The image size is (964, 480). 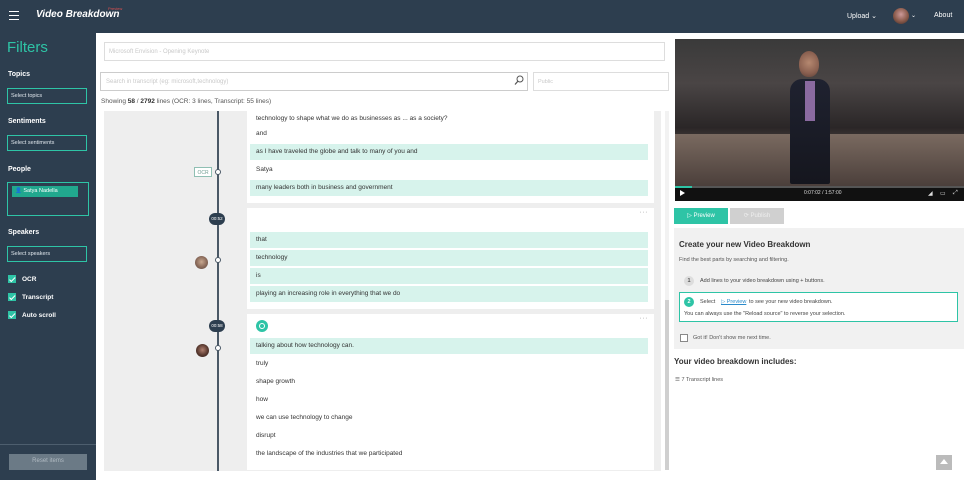 What do you see at coordinates (48, 199) in the screenshot?
I see `people-select: 👤 Satya Nadella` at bounding box center [48, 199].